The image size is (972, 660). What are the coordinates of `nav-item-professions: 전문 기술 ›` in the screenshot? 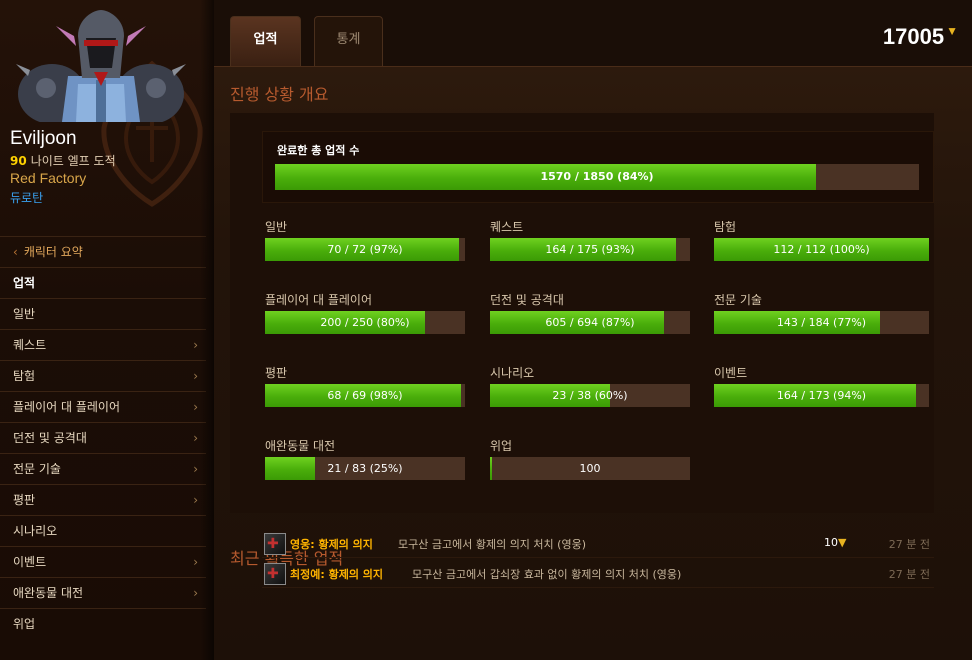 It's located at (103, 468).